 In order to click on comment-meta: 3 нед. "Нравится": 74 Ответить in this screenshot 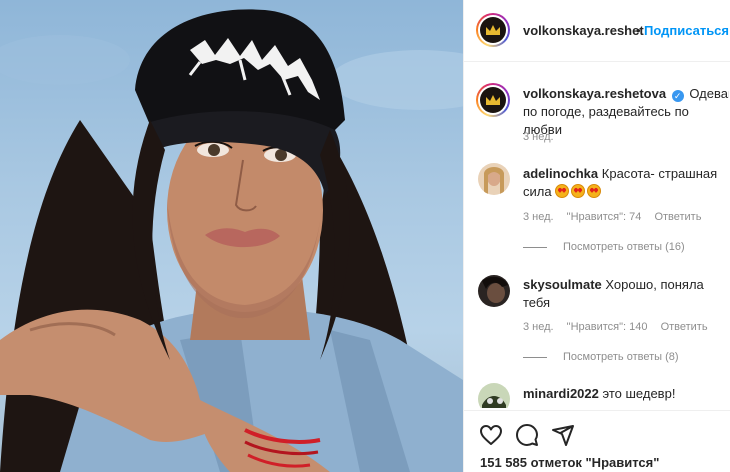, I will do `click(617, 217)`.